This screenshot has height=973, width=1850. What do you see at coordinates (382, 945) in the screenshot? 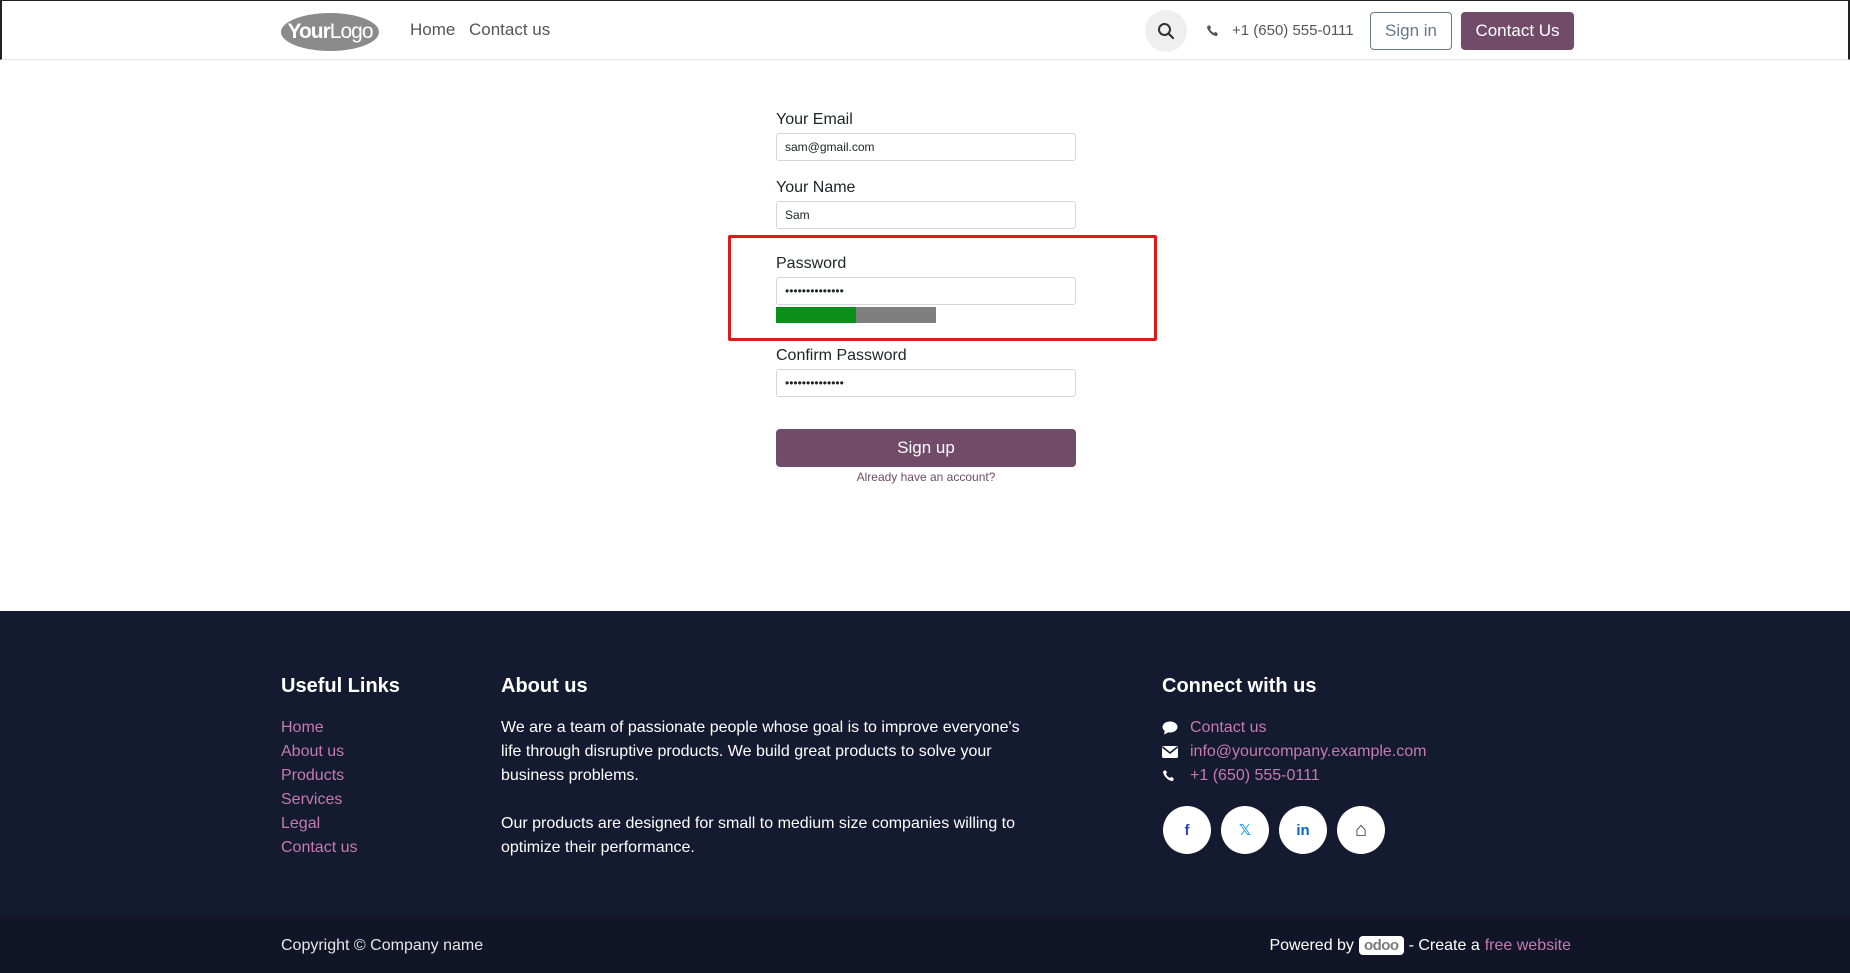
I see `copyright-text: Copyright © Company name` at bounding box center [382, 945].